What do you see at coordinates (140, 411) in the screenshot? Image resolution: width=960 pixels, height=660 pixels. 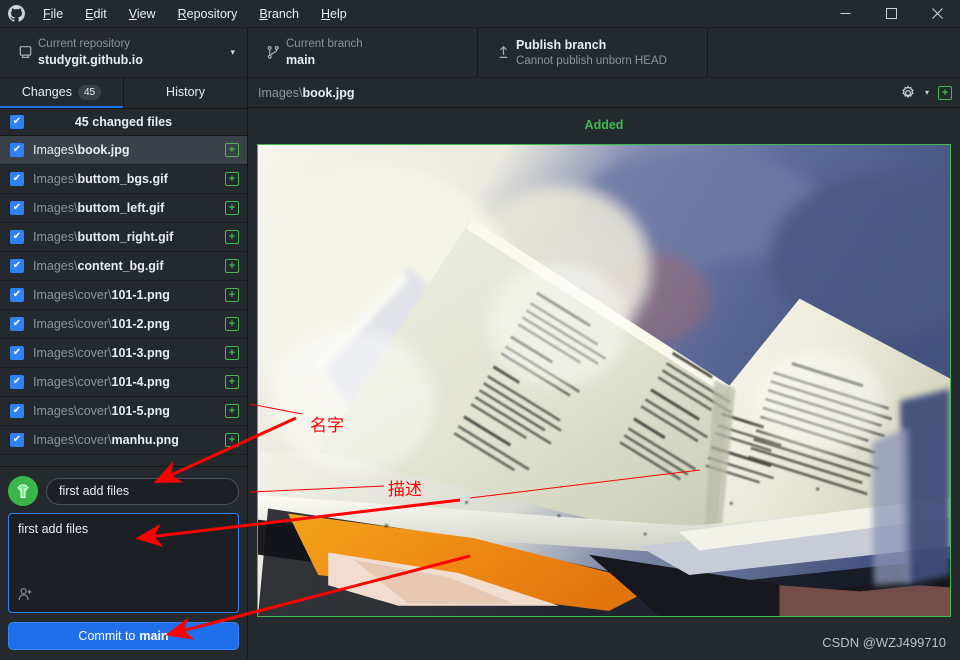 I see `file-name: 101-5.png` at bounding box center [140, 411].